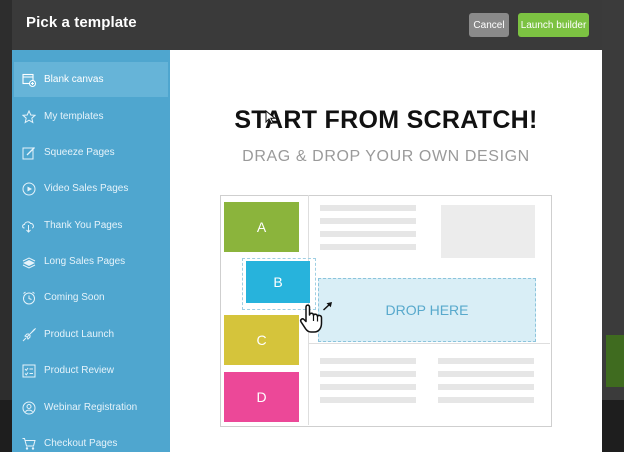  I want to click on launch-builder-button: Launch builder, so click(553, 25).